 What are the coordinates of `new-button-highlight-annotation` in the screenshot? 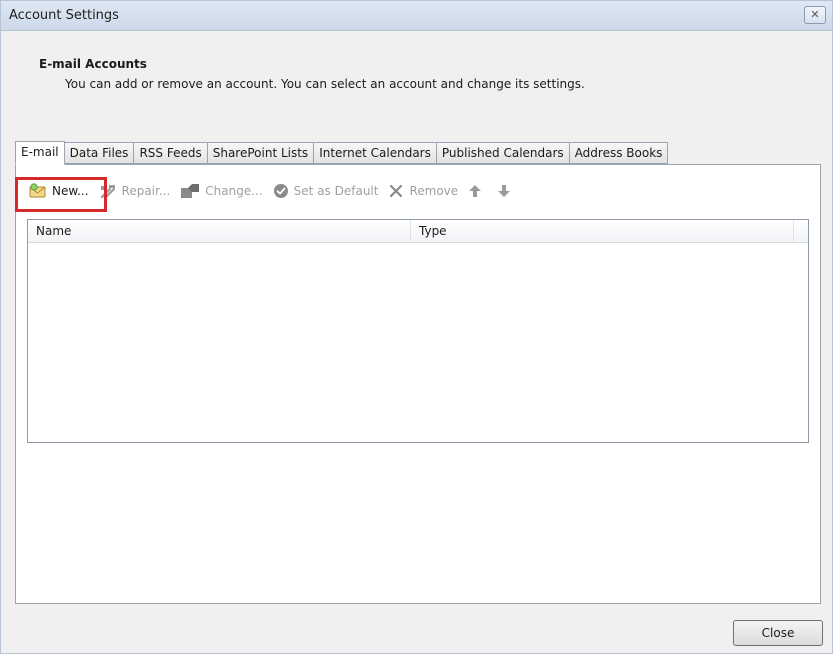 It's located at (61, 194).